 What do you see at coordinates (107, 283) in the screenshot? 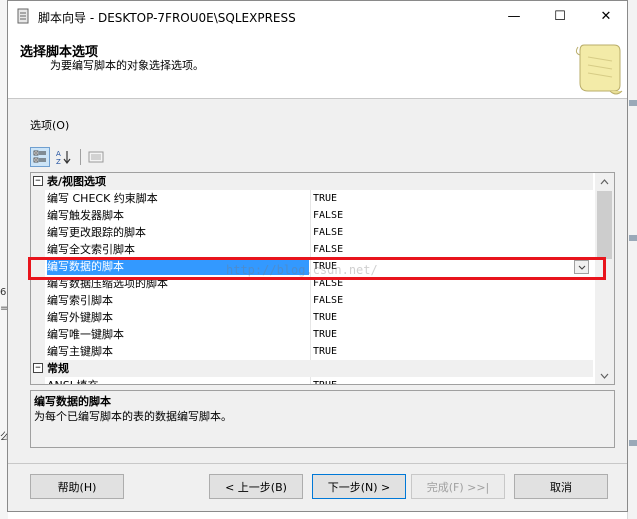
I see `property-name: 编写数据压缩选项的脚本` at bounding box center [107, 283].